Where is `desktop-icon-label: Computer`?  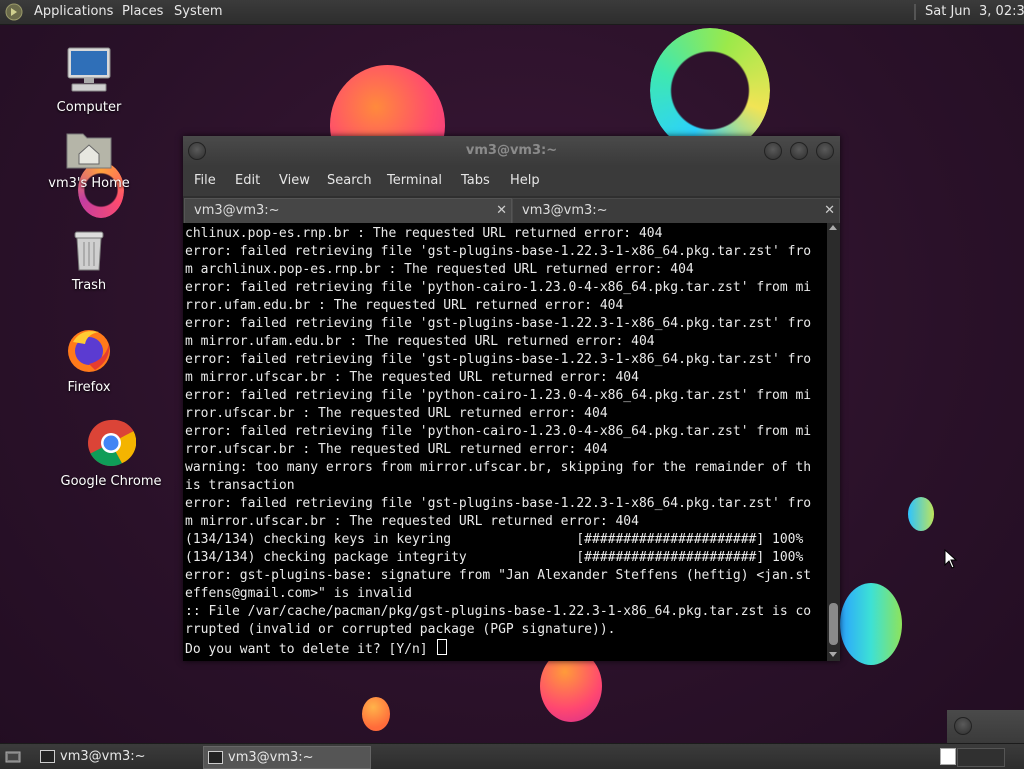 desktop-icon-label: Computer is located at coordinates (89, 107).